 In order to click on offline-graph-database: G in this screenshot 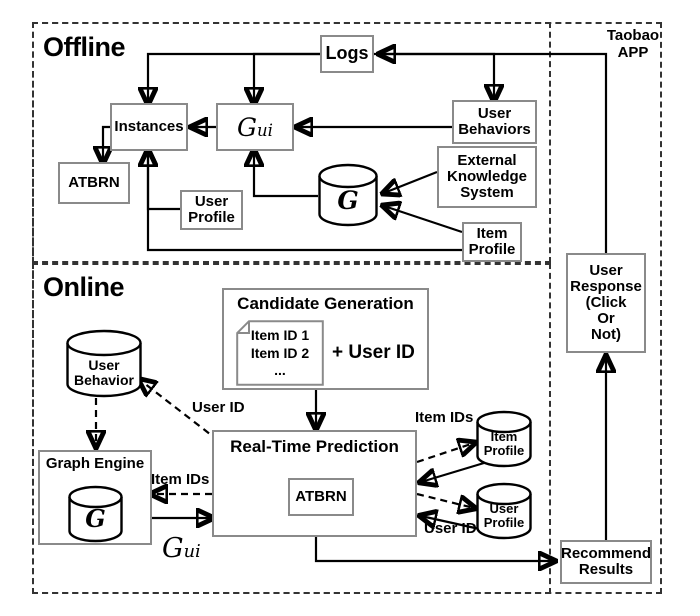, I will do `click(348, 195)`.